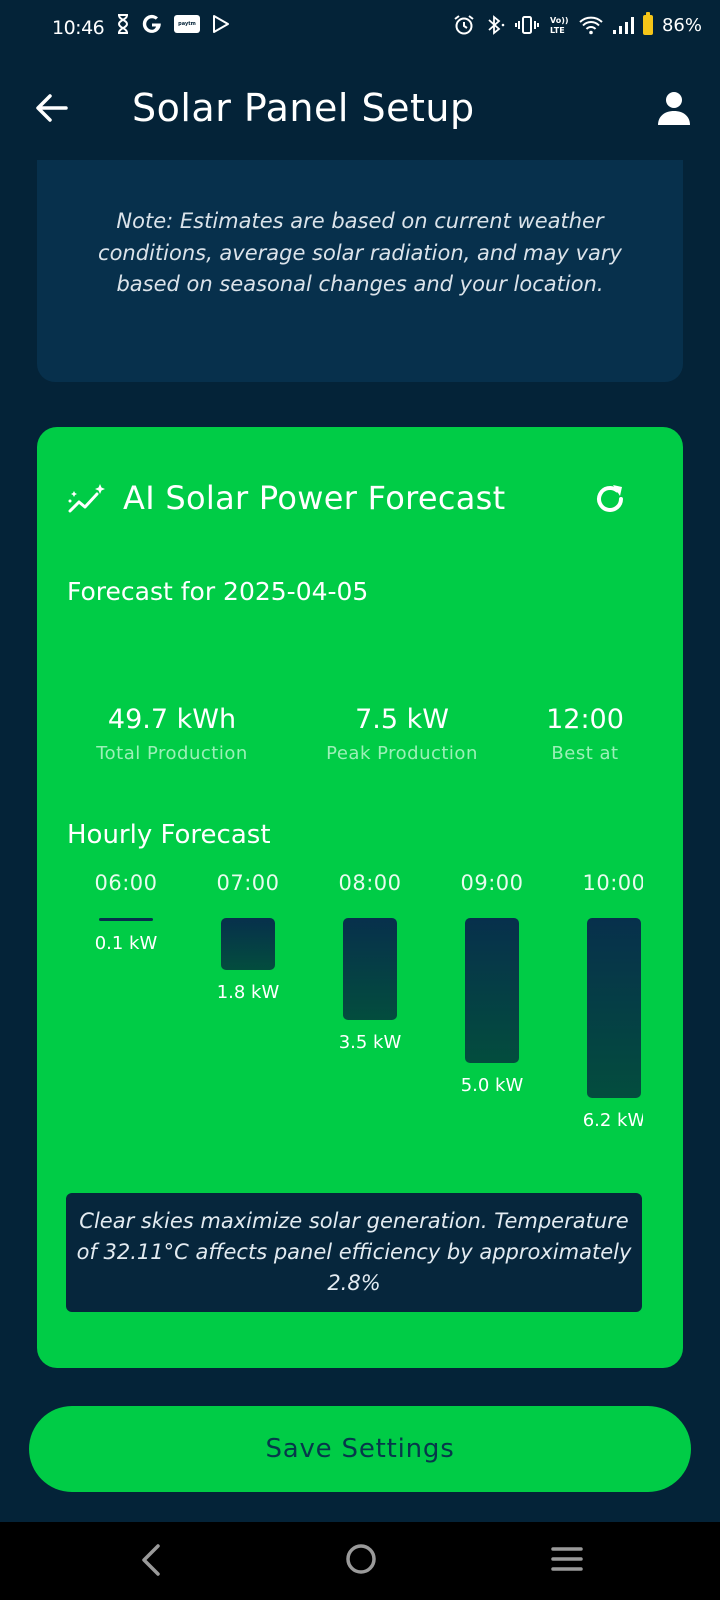 The height and width of the screenshot is (1600, 720). What do you see at coordinates (492, 883) in the screenshot?
I see `hour-time: 09:00` at bounding box center [492, 883].